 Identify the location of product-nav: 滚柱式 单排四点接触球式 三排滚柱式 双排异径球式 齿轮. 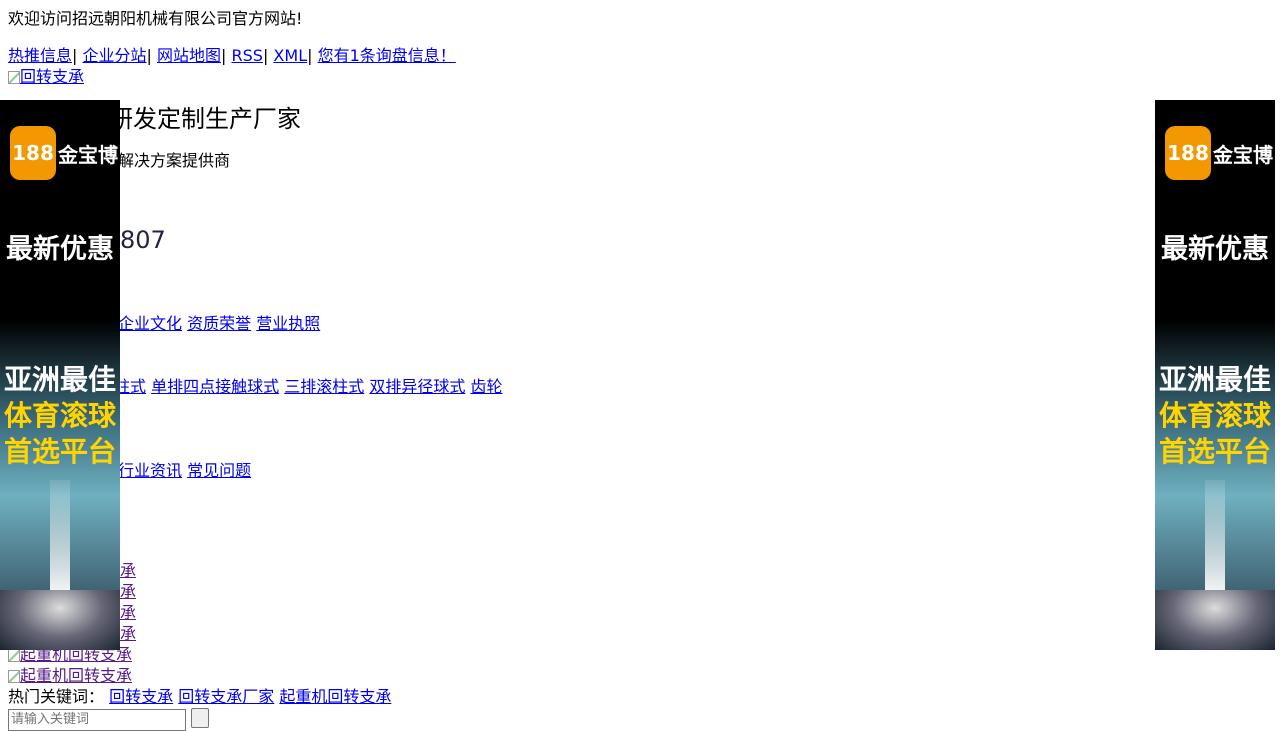
(300, 387).